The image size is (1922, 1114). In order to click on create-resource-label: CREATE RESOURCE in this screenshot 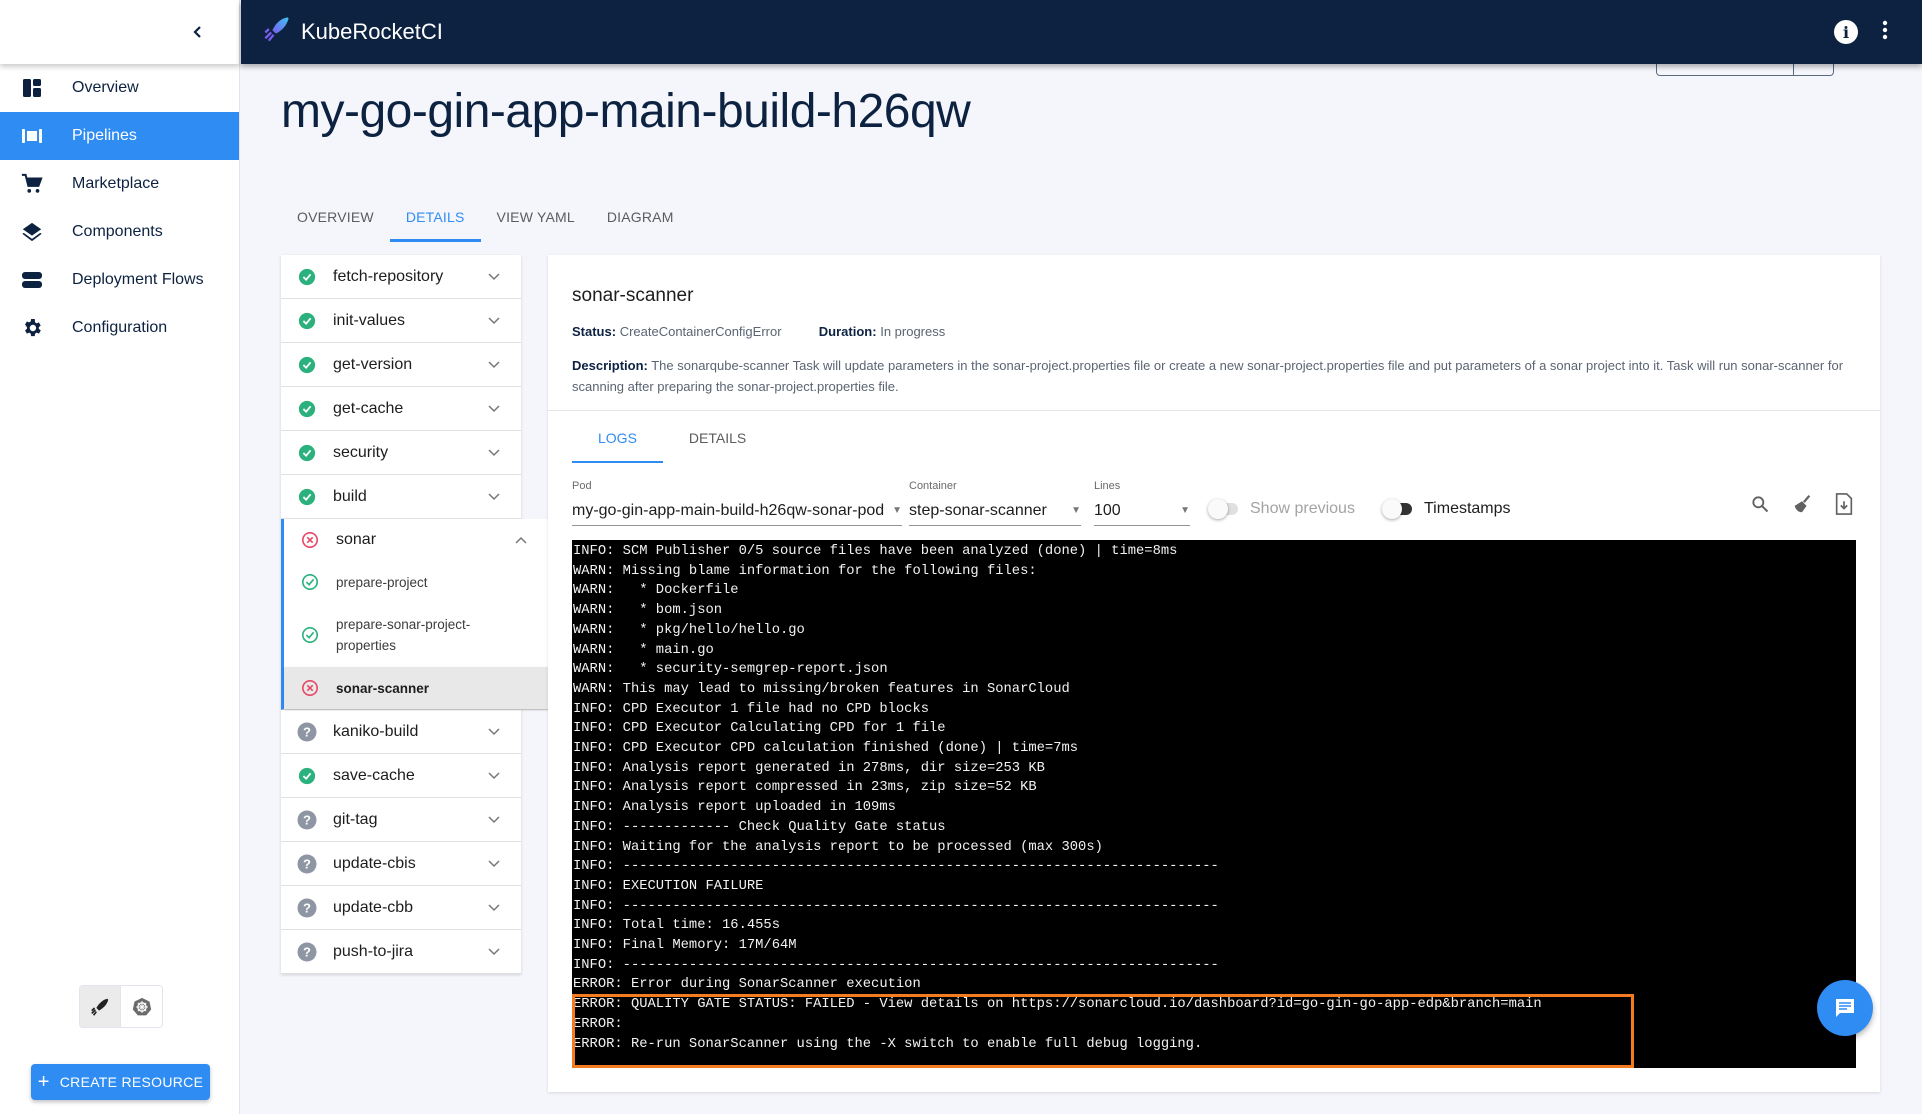, I will do `click(131, 1082)`.